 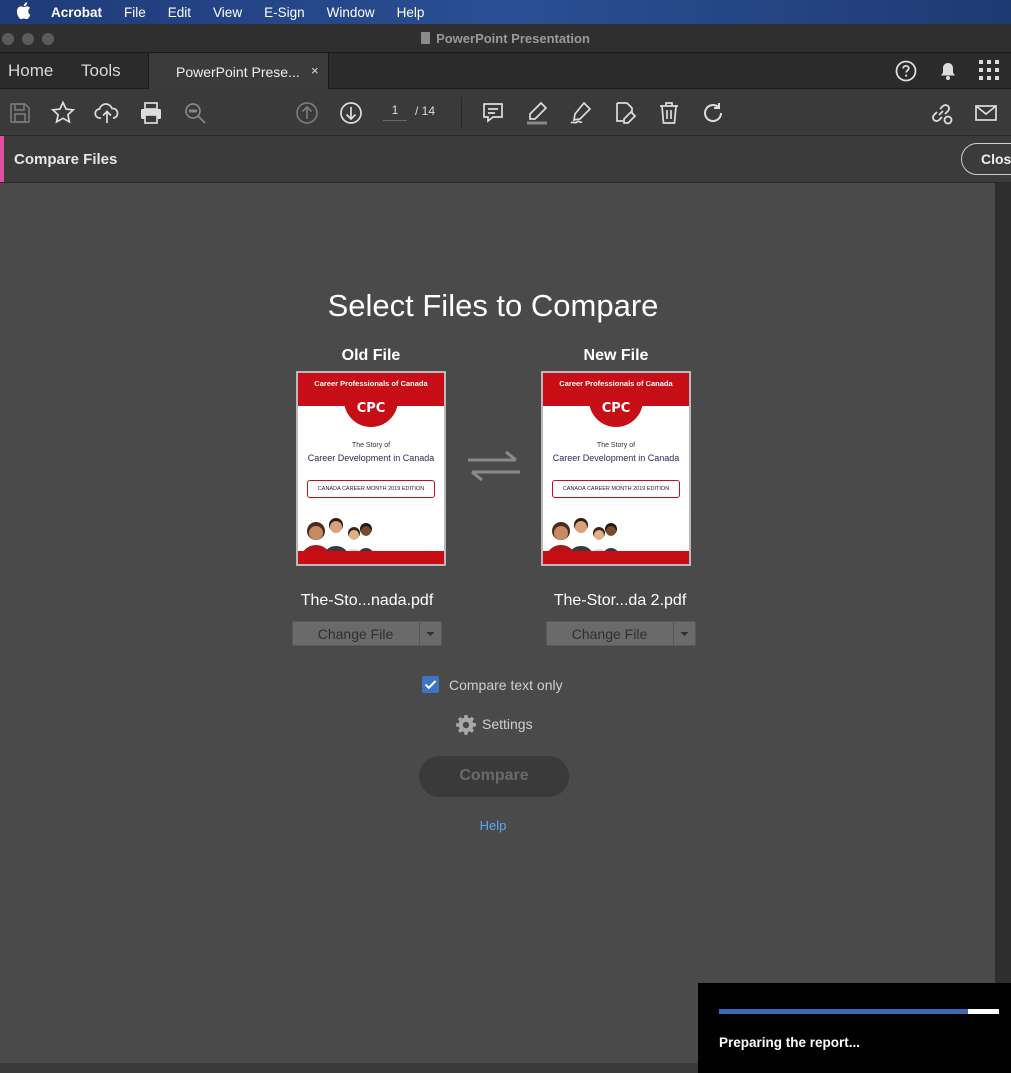 What do you see at coordinates (307, 113) in the screenshot?
I see `previous-page-icon` at bounding box center [307, 113].